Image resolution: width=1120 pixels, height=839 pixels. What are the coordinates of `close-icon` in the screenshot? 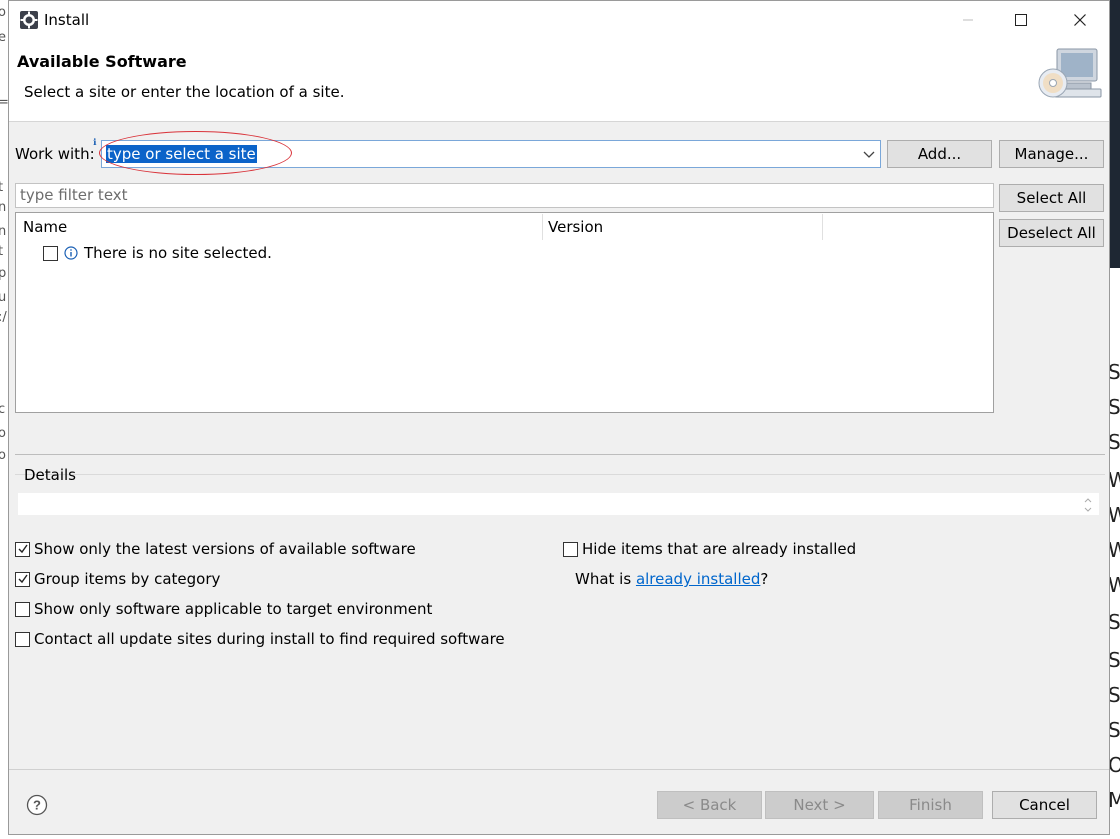 It's located at (1080, 20).